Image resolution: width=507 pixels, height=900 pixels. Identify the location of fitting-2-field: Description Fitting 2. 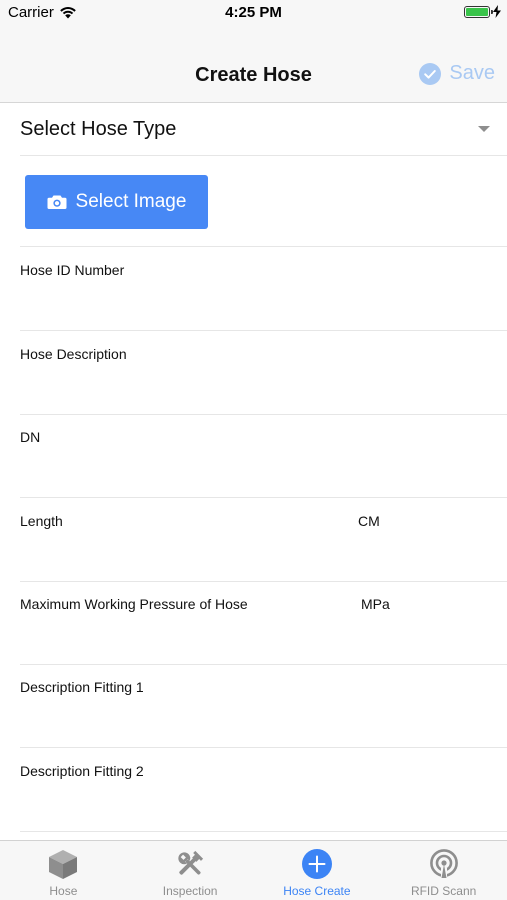
(263, 790).